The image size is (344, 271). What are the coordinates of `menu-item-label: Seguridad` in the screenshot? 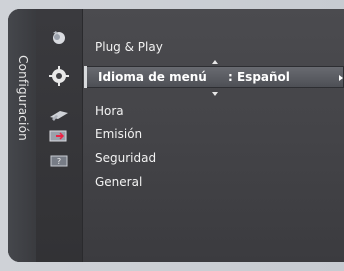 It's located at (126, 158).